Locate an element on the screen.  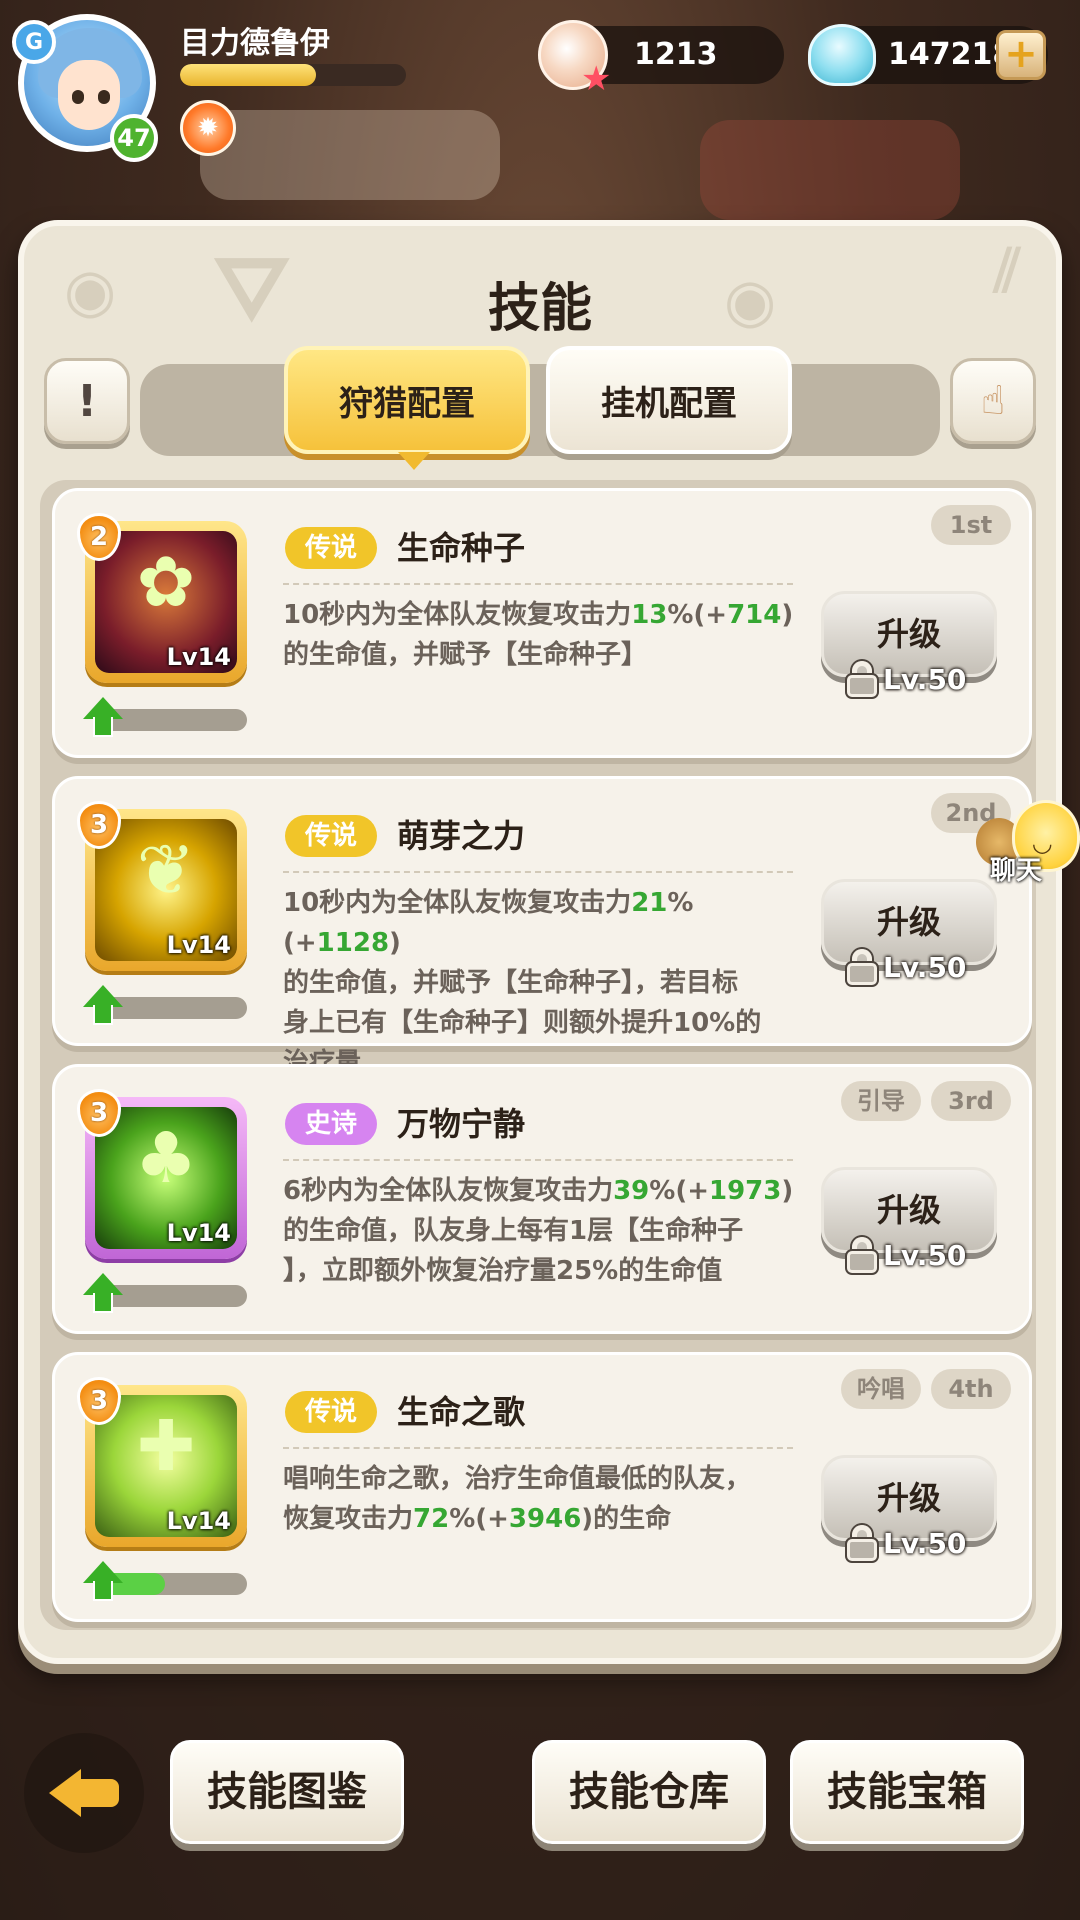
hand-button: ☝ is located at coordinates (993, 401).